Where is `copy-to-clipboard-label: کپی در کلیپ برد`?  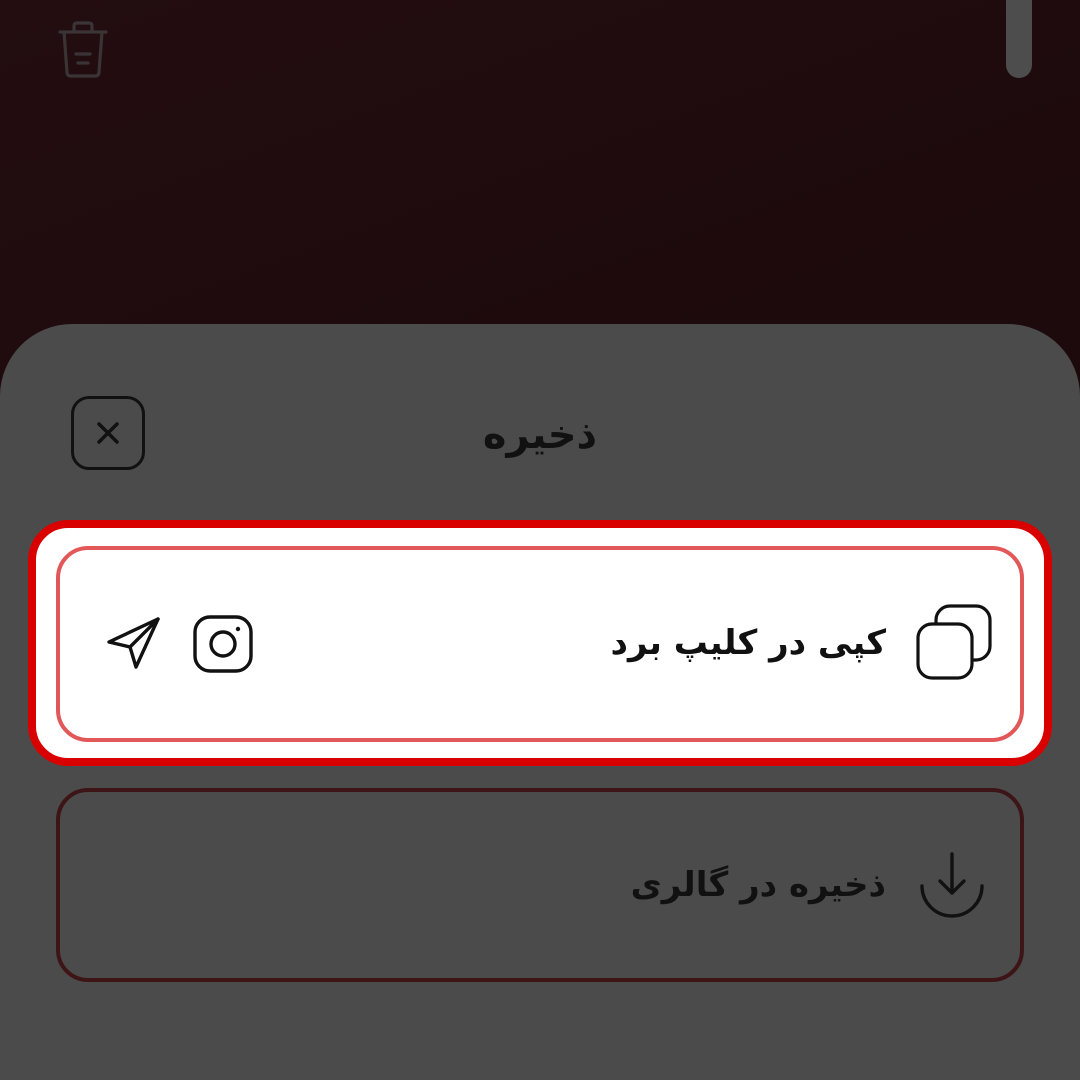 copy-to-clipboard-label: کپی در کلیپ برد is located at coordinates (748, 643).